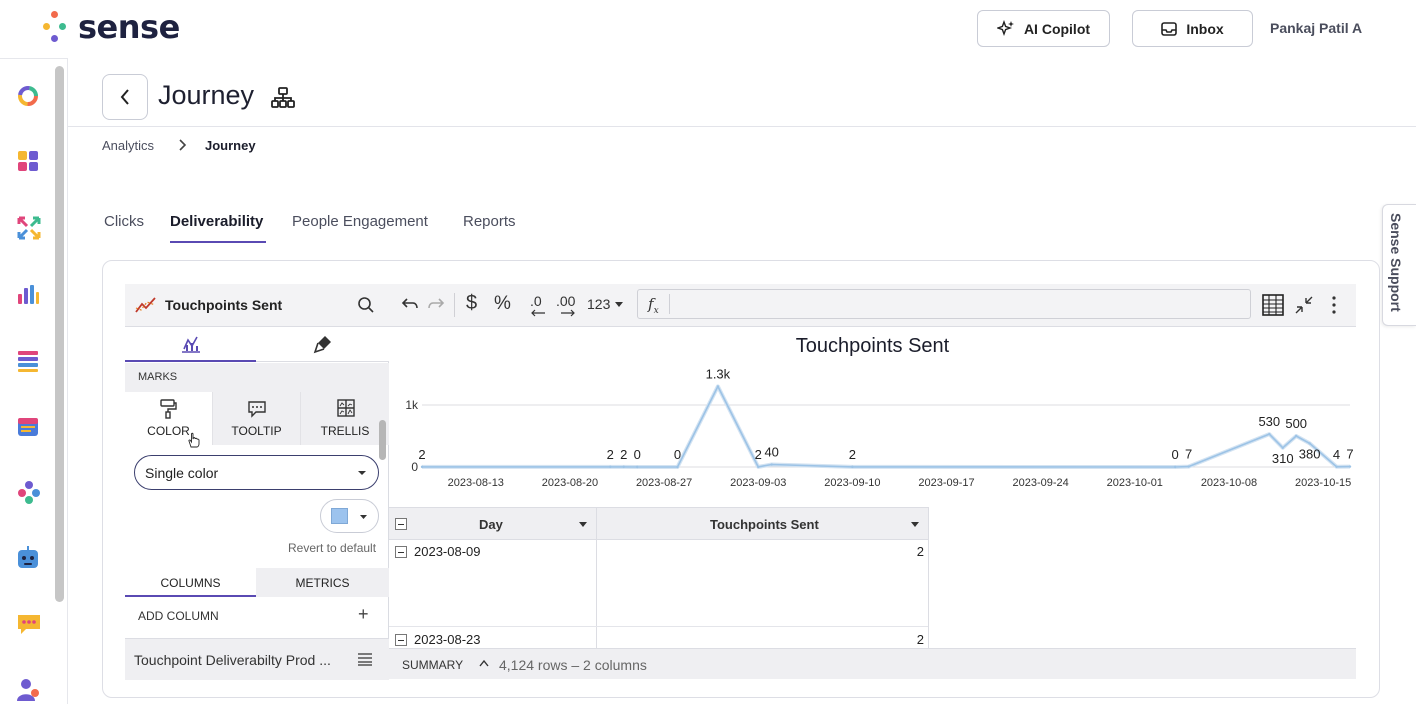 The height and width of the screenshot is (704, 1416). I want to click on paint-roller-icon, so click(168, 409).